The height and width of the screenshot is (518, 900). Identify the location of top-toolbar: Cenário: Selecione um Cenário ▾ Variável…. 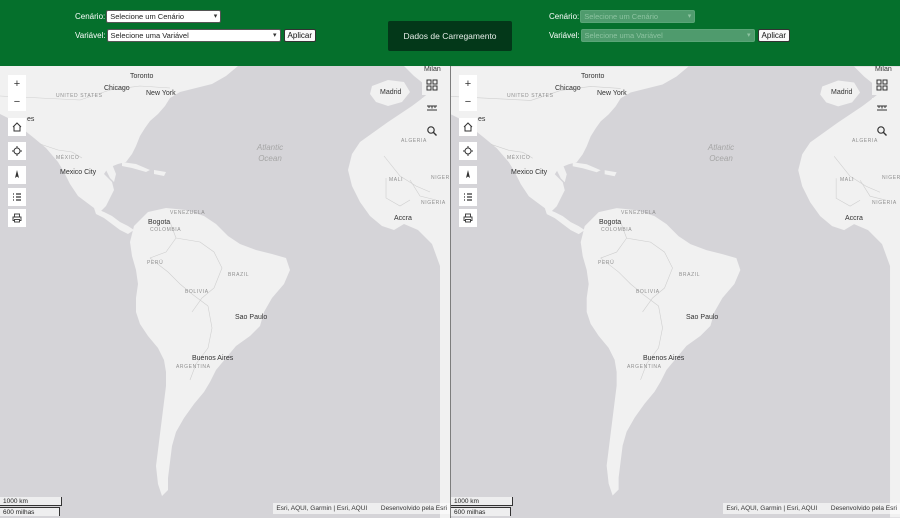
(450, 33).